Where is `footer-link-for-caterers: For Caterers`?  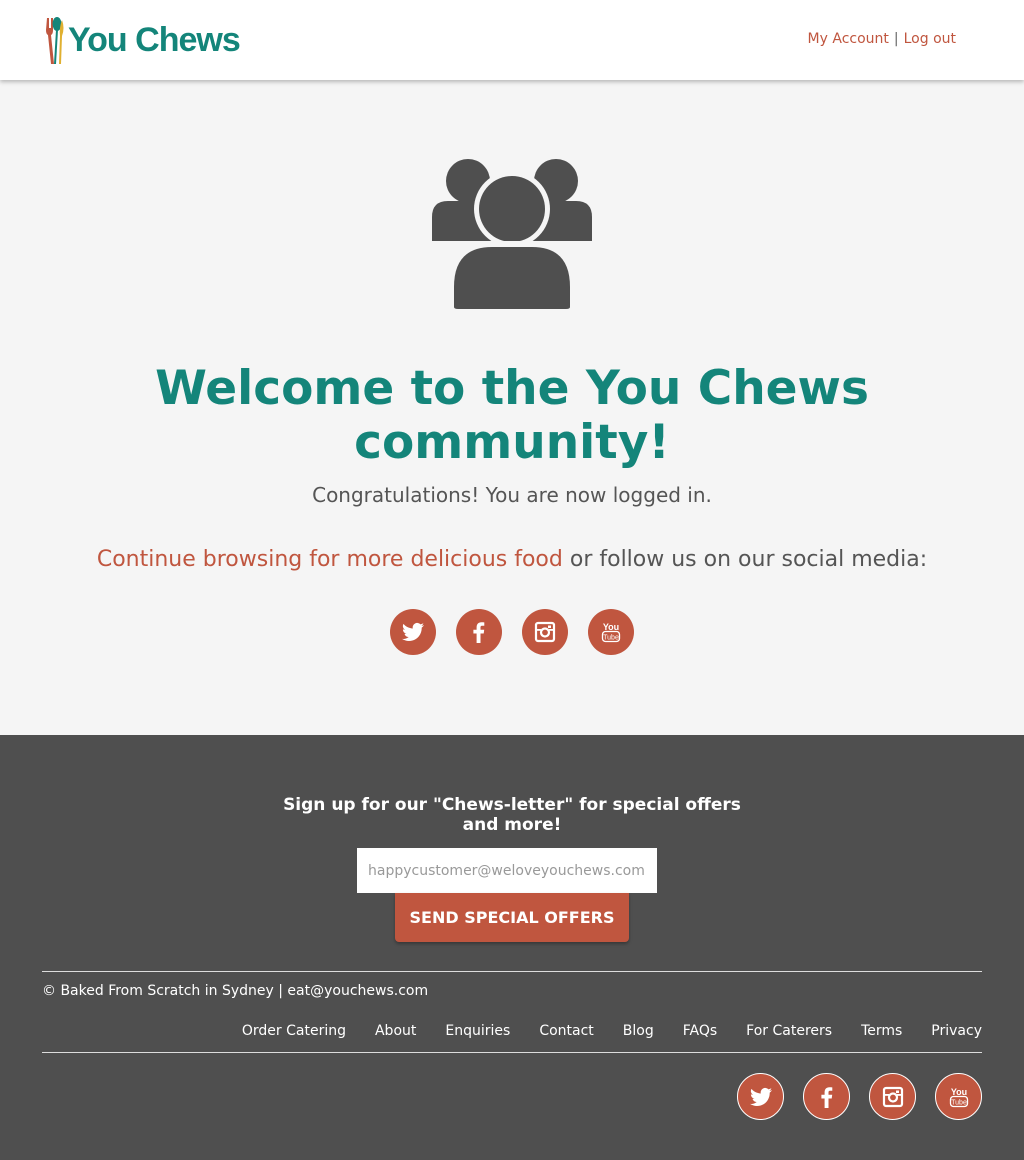 footer-link-for-caterers: For Caterers is located at coordinates (789, 1031).